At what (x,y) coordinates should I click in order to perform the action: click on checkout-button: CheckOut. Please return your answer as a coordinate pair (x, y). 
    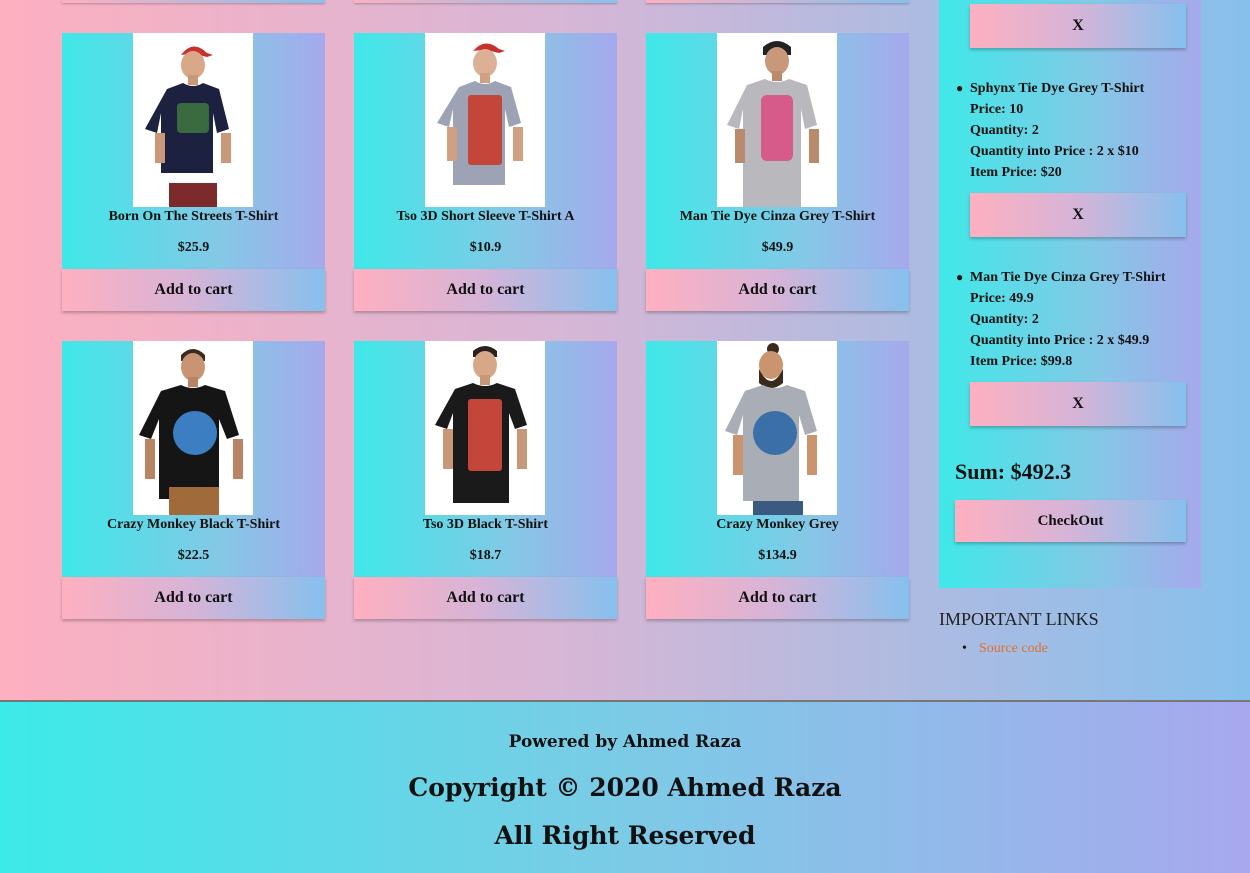
    Looking at the image, I should click on (1070, 521).